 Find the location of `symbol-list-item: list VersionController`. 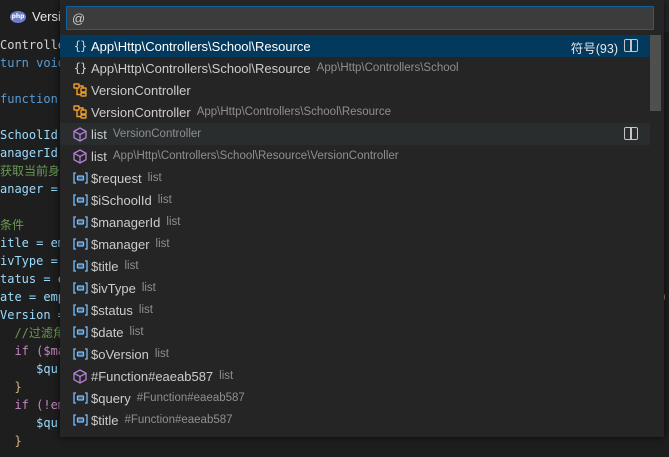

symbol-list-item: list VersionController is located at coordinates (355, 134).